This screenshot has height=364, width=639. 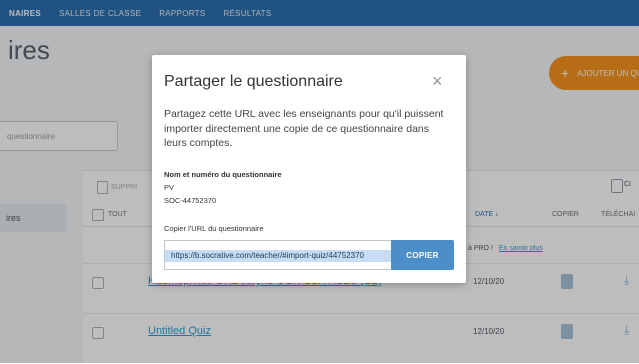 I want to click on modal-title: Partager le questionnaire, so click(x=253, y=81).